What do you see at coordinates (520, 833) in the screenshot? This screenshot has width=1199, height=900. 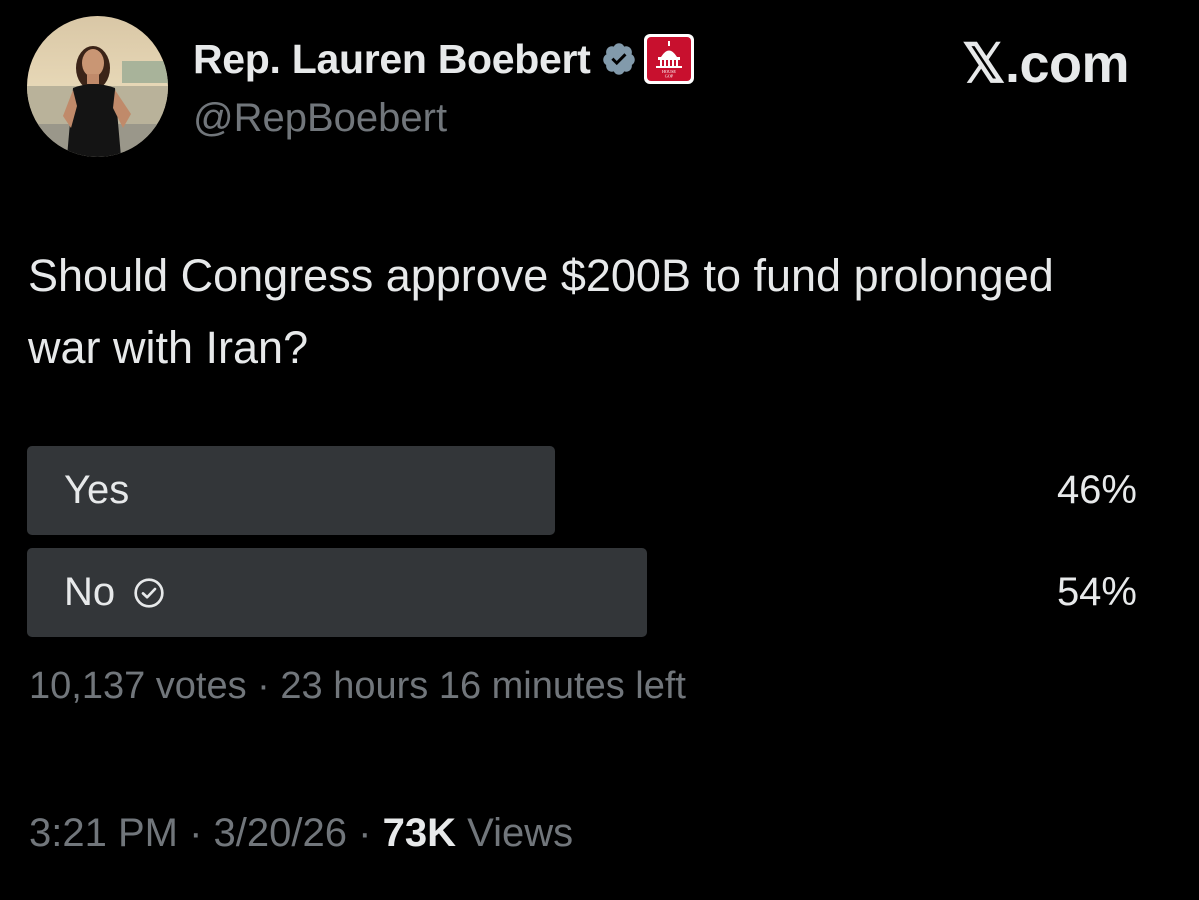 I see `views-label: Views` at bounding box center [520, 833].